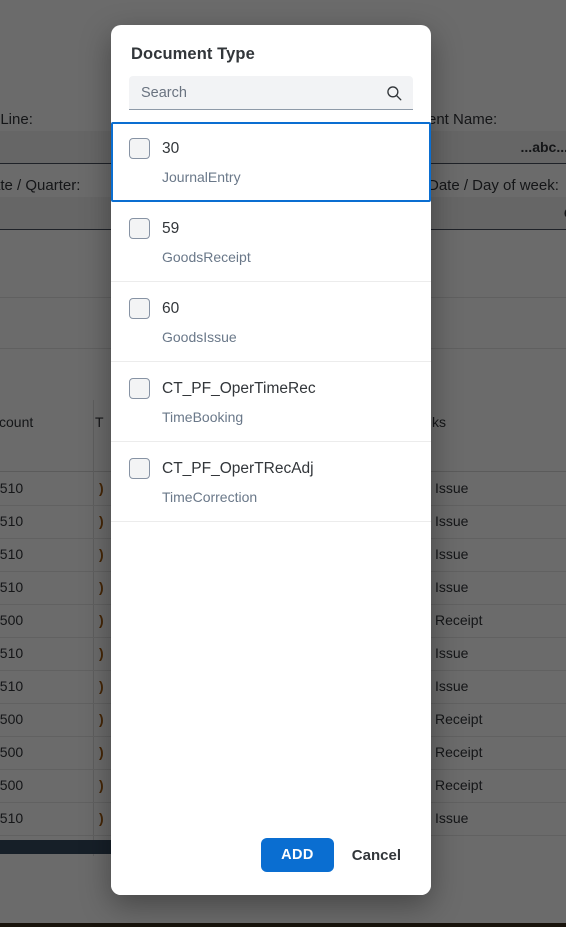  Describe the element at coordinates (271, 228) in the screenshot. I see `list-item-header: 59` at that location.